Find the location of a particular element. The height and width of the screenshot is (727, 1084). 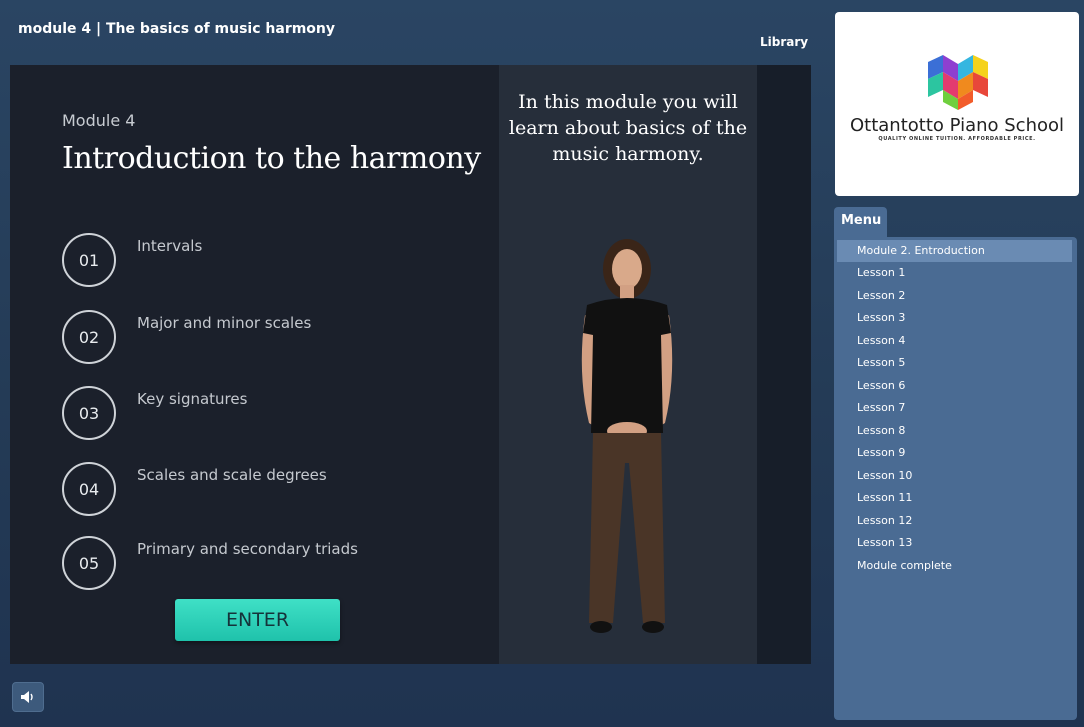

menu-item-module-complete: Module complete is located at coordinates (954, 566).